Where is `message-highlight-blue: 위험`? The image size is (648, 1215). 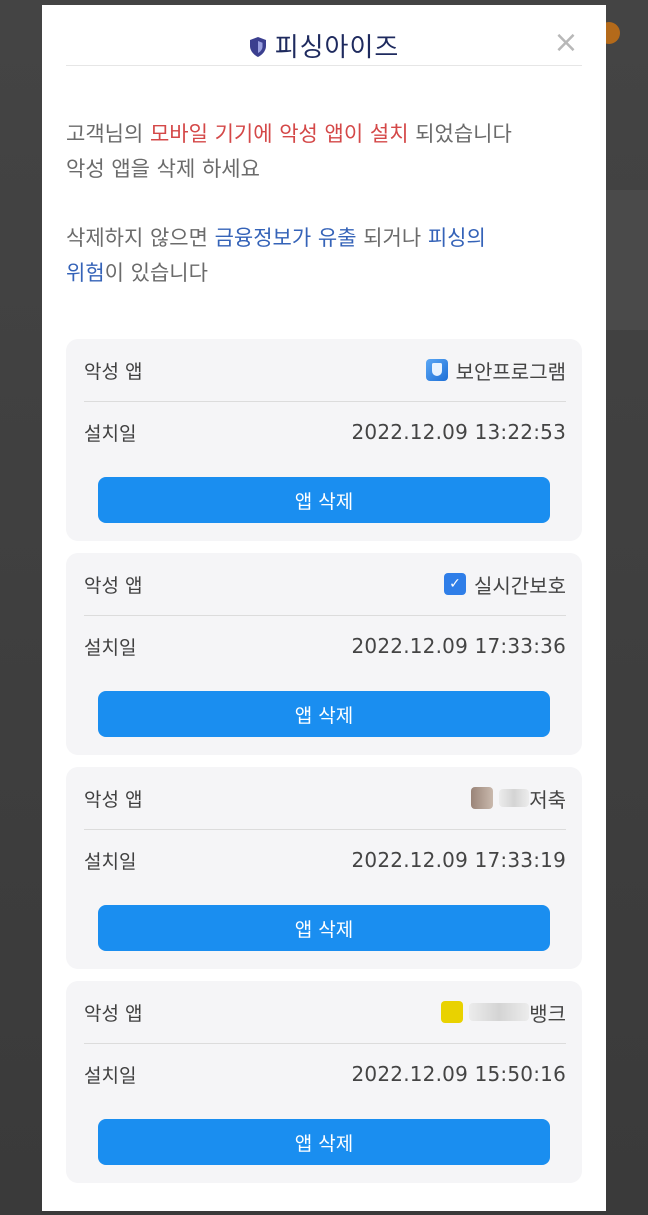
message-highlight-blue: 위험 is located at coordinates (85, 273).